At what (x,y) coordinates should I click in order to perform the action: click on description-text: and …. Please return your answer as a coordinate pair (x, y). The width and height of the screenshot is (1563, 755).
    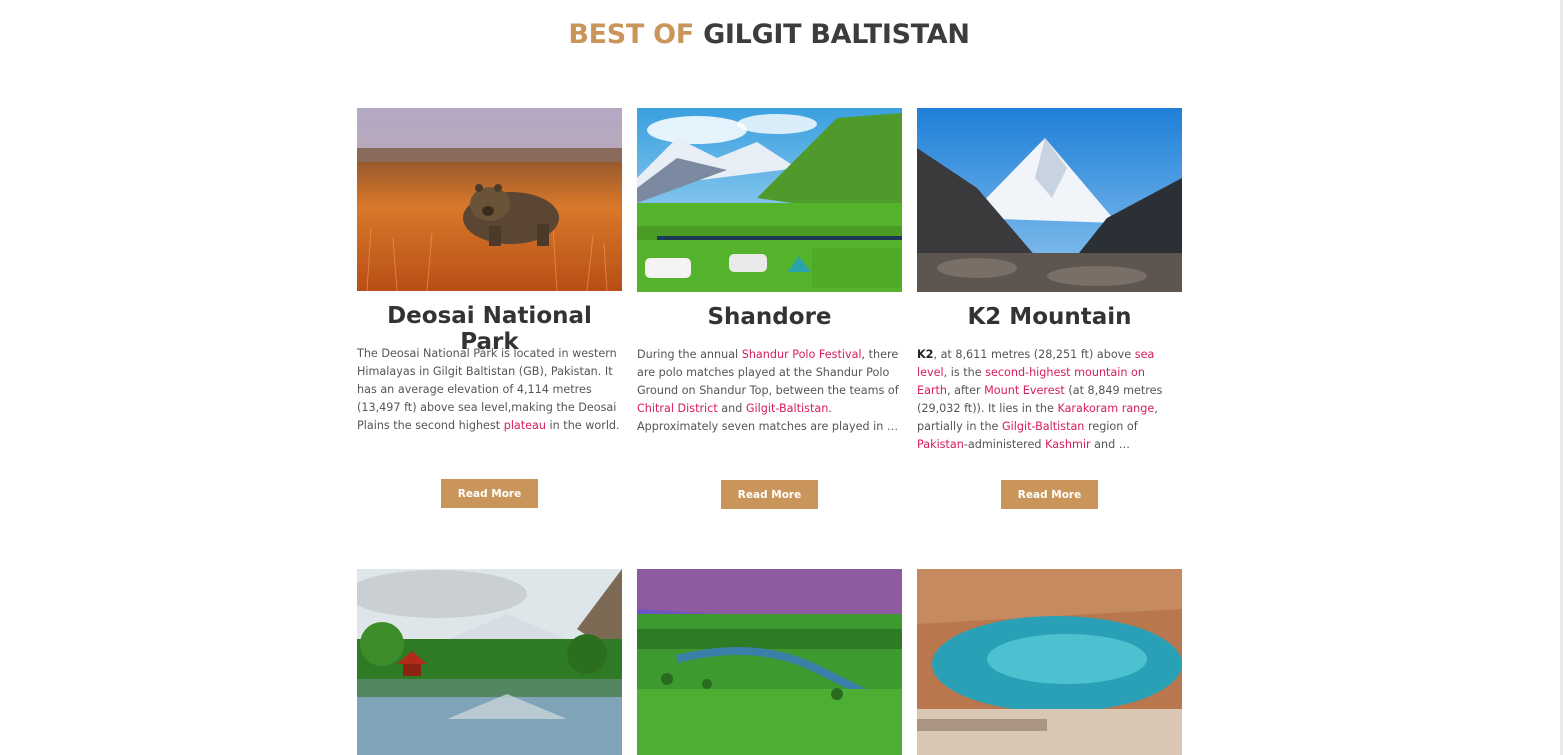
    Looking at the image, I should click on (1110, 444).